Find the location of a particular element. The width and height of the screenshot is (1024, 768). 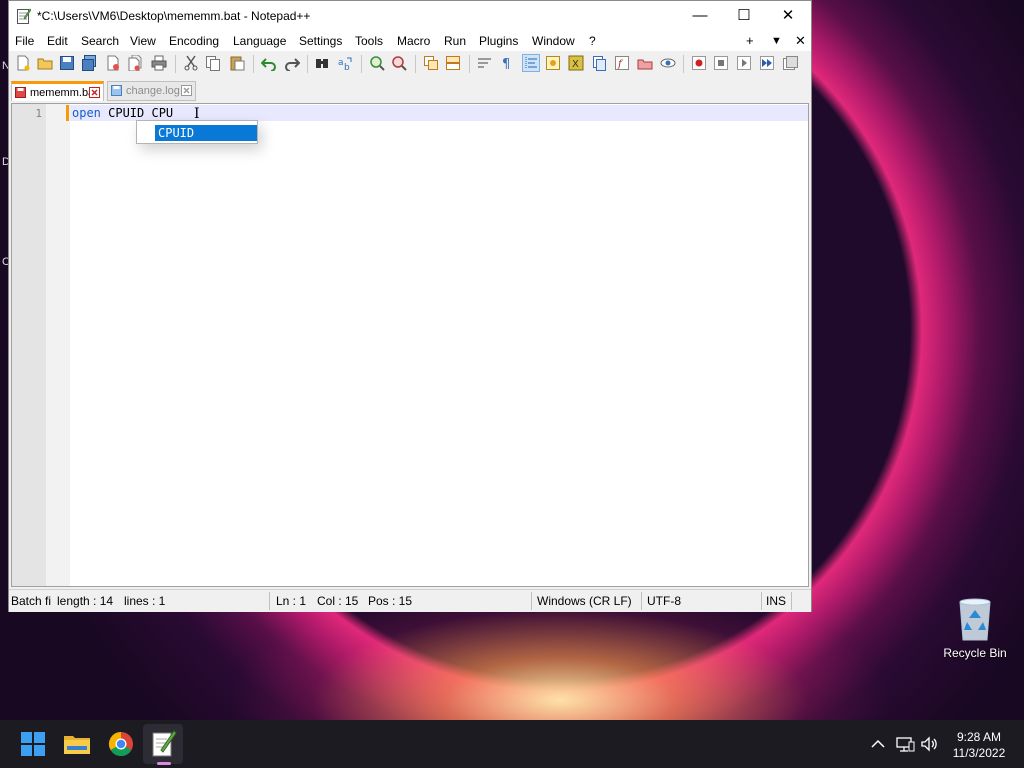

menu-run: Run is located at coordinates (455, 41).